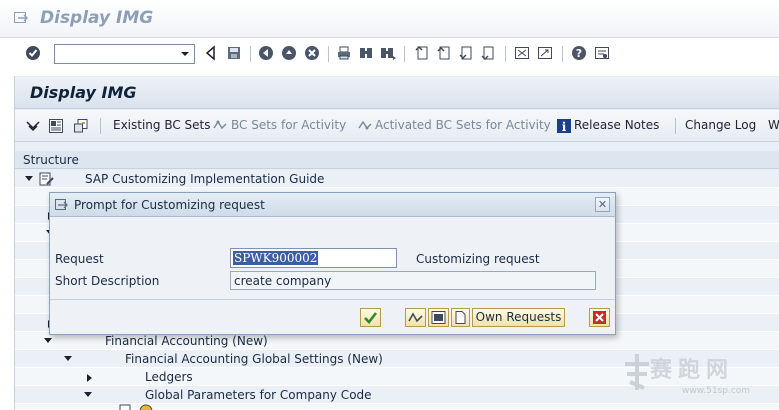  What do you see at coordinates (51, 160) in the screenshot?
I see `structure-header-label: Structure` at bounding box center [51, 160].